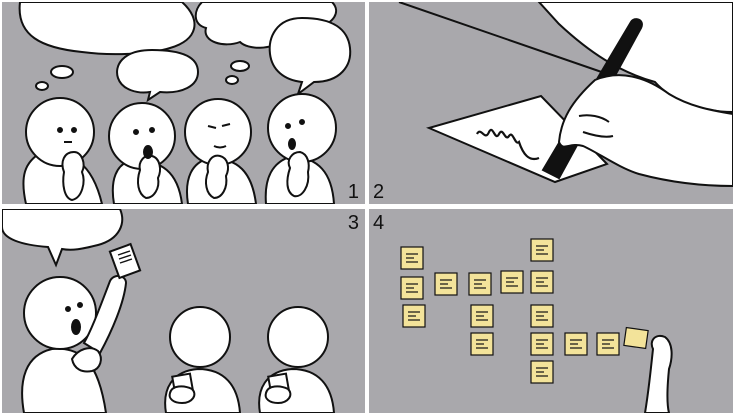  What do you see at coordinates (658, 374) in the screenshot?
I see `arm` at bounding box center [658, 374].